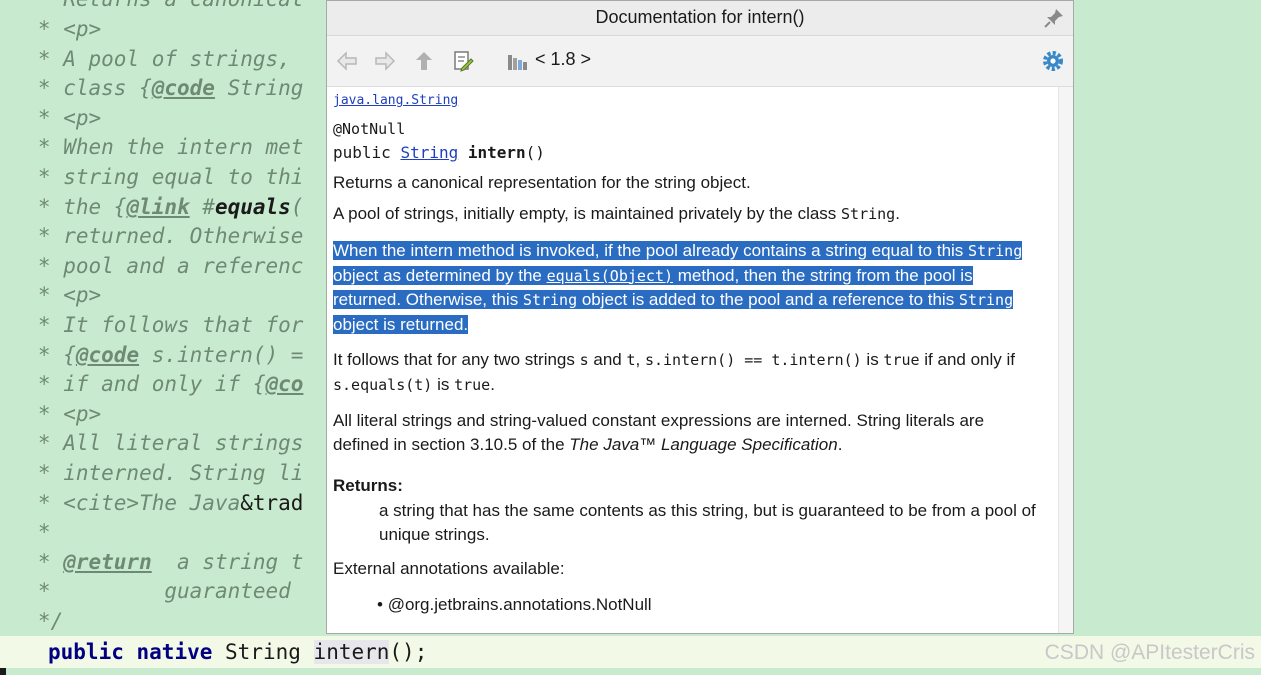 The height and width of the screenshot is (675, 1261). Describe the element at coordinates (259, 88) in the screenshot. I see `comment-token: String` at that location.